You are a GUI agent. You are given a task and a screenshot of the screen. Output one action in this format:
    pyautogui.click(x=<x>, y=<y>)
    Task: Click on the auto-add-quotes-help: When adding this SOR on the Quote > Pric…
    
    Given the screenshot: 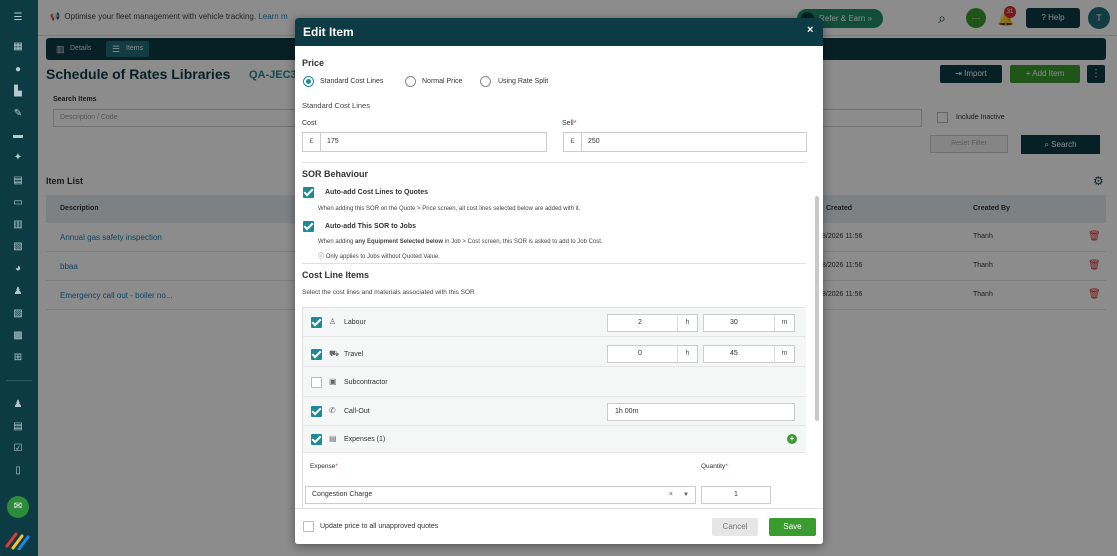 What is the action you would take?
    pyautogui.click(x=449, y=209)
    